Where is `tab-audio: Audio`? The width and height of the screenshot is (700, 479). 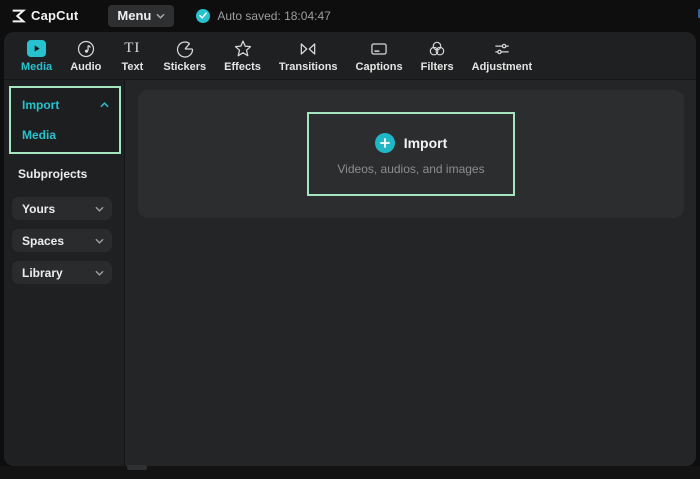 tab-audio: Audio is located at coordinates (85, 55).